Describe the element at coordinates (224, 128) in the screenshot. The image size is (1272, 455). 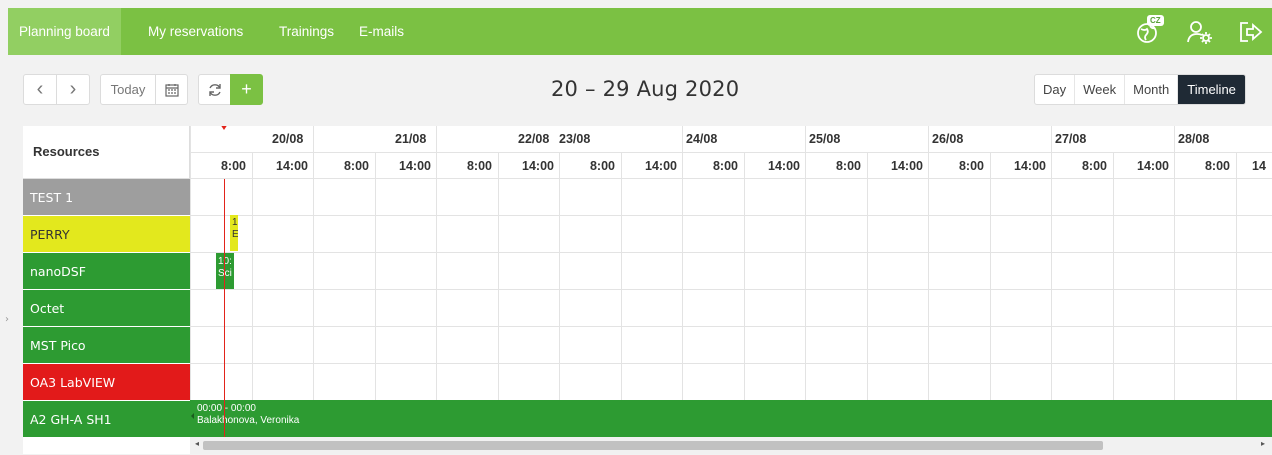
I see `current-time-marker-icon` at that location.